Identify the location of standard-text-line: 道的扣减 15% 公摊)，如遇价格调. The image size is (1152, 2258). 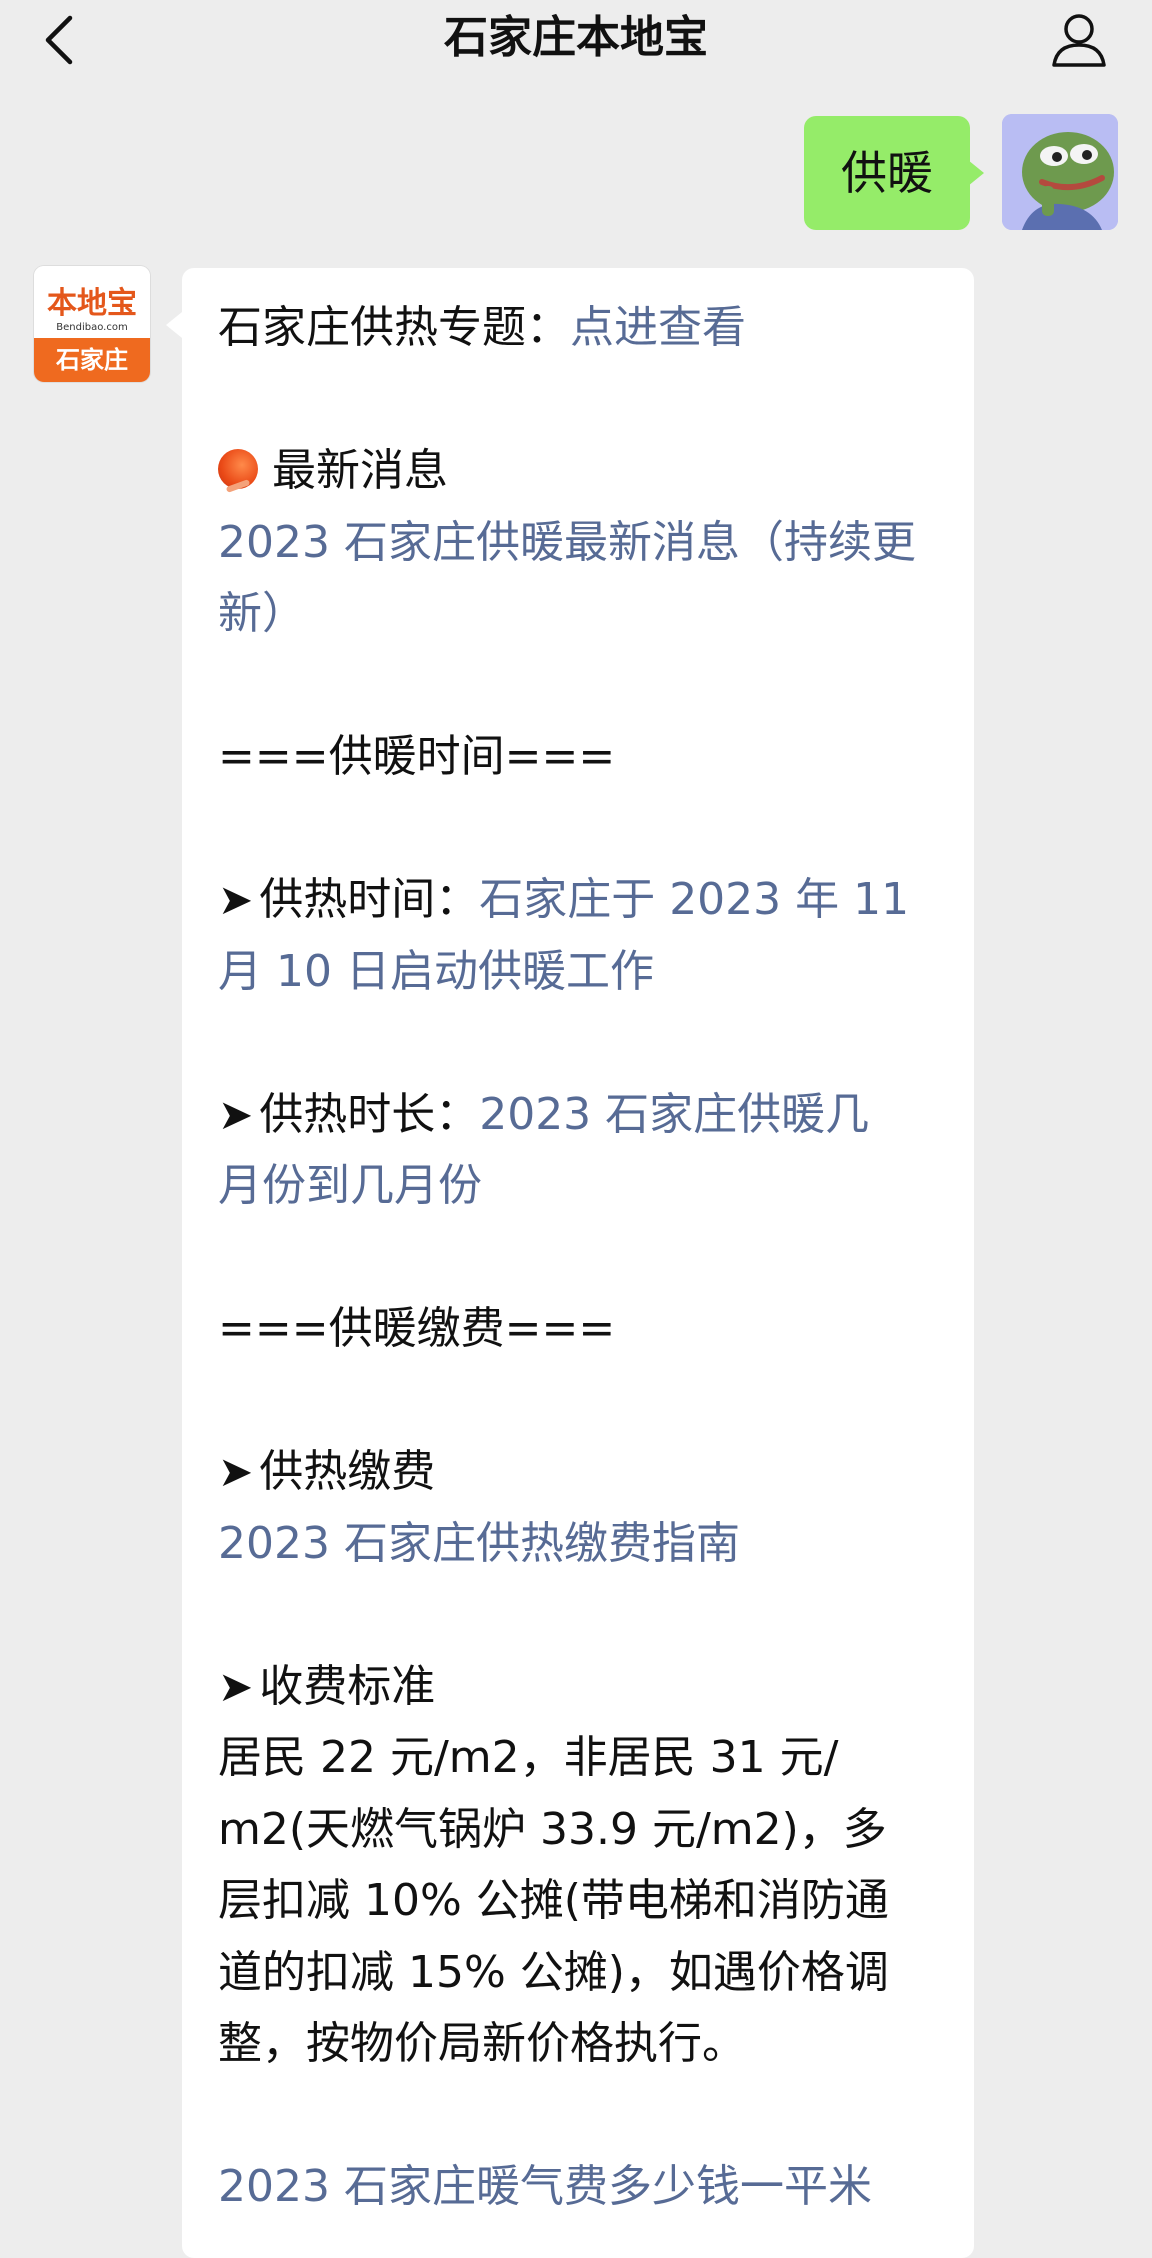
(553, 1972).